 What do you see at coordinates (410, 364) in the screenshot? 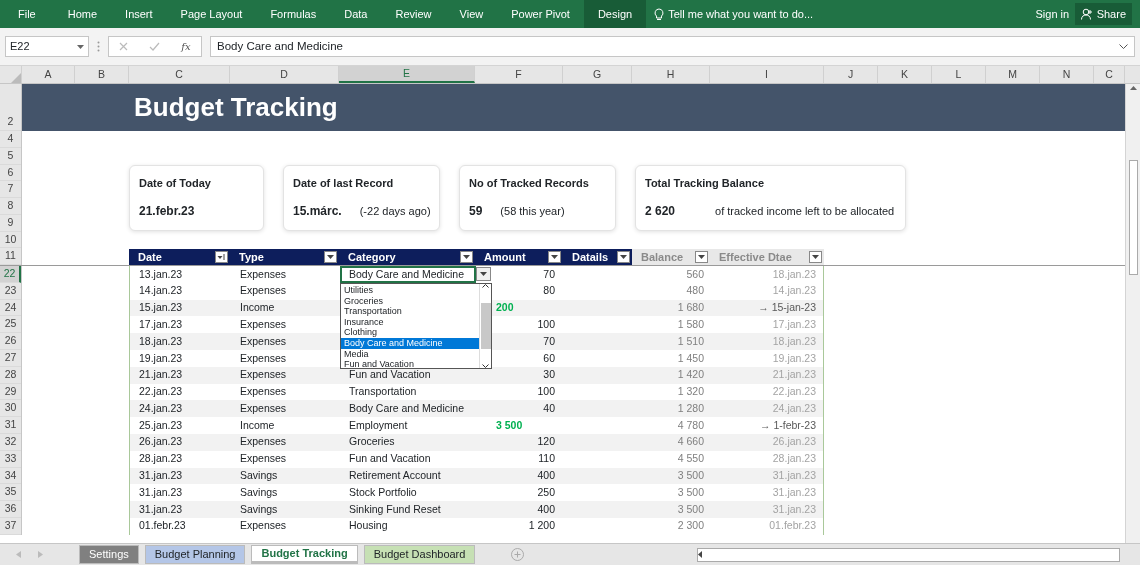
I see `dropdown-option: Fun and Vacation` at bounding box center [410, 364].